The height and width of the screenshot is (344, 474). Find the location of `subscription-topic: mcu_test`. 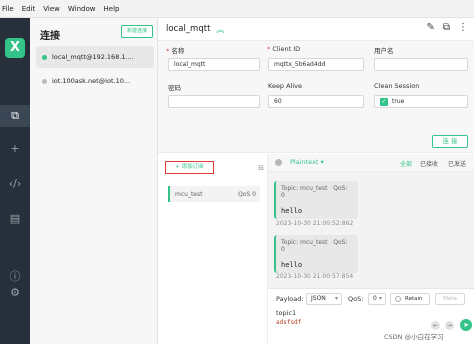

subscription-topic: mcu_test is located at coordinates (189, 194).